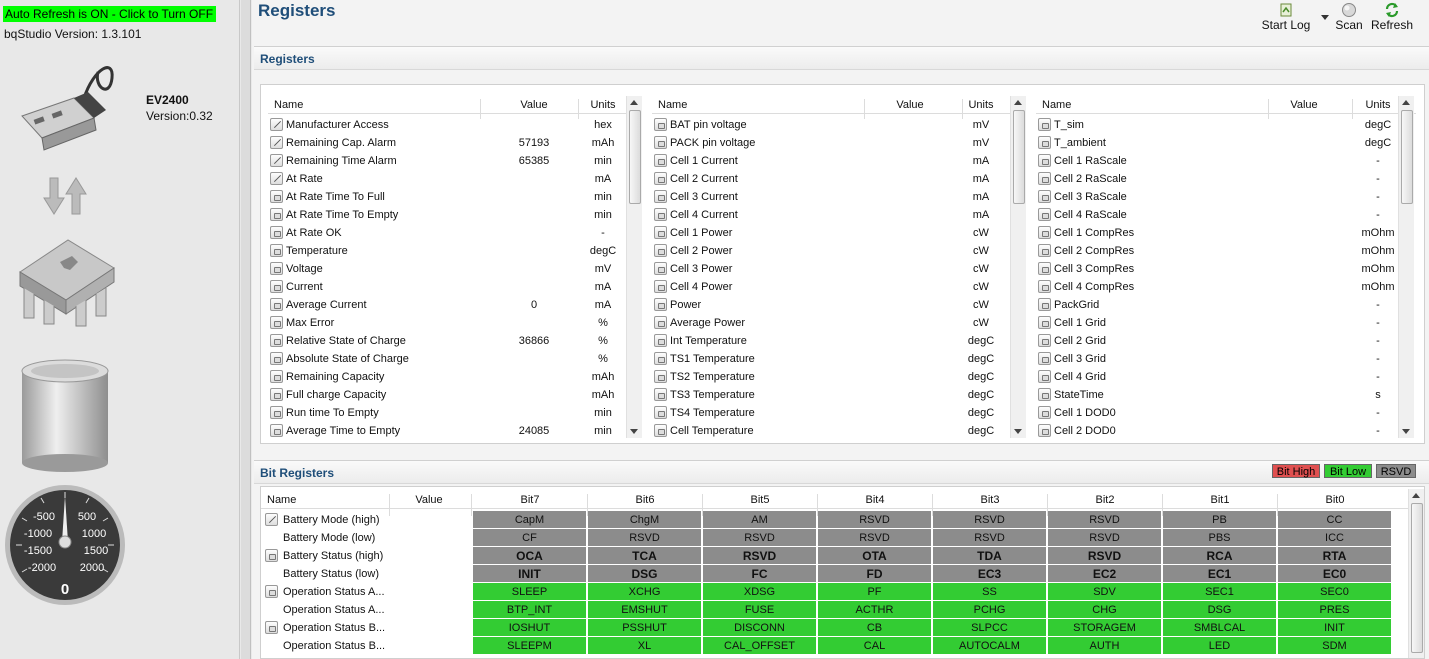  What do you see at coordinates (645, 592) in the screenshot?
I see `bit-cell: XCHG` at bounding box center [645, 592].